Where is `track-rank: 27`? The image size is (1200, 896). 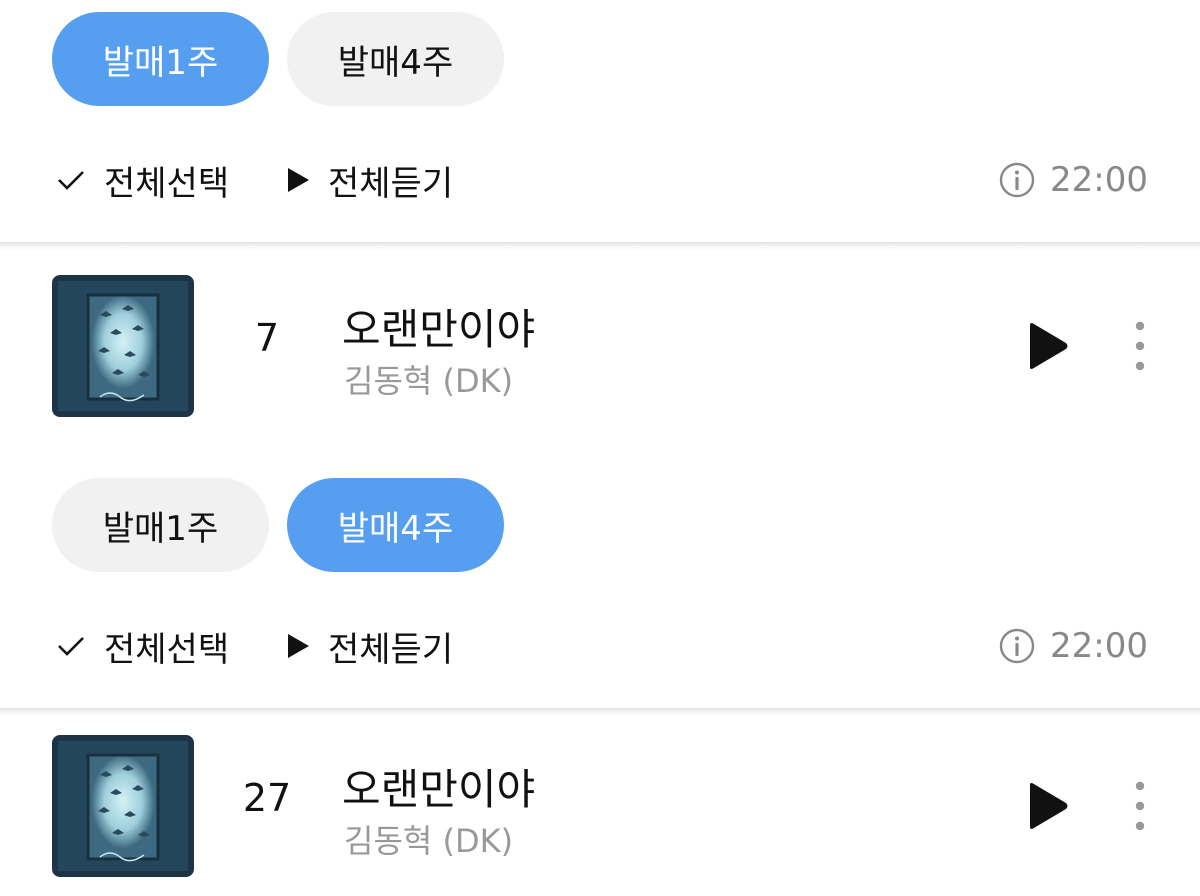 track-rank: 27 is located at coordinates (267, 798).